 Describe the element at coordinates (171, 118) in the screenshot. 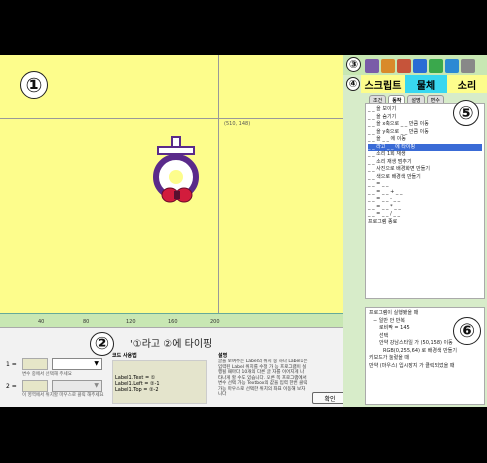

I see `stage-horizontal-guide` at that location.